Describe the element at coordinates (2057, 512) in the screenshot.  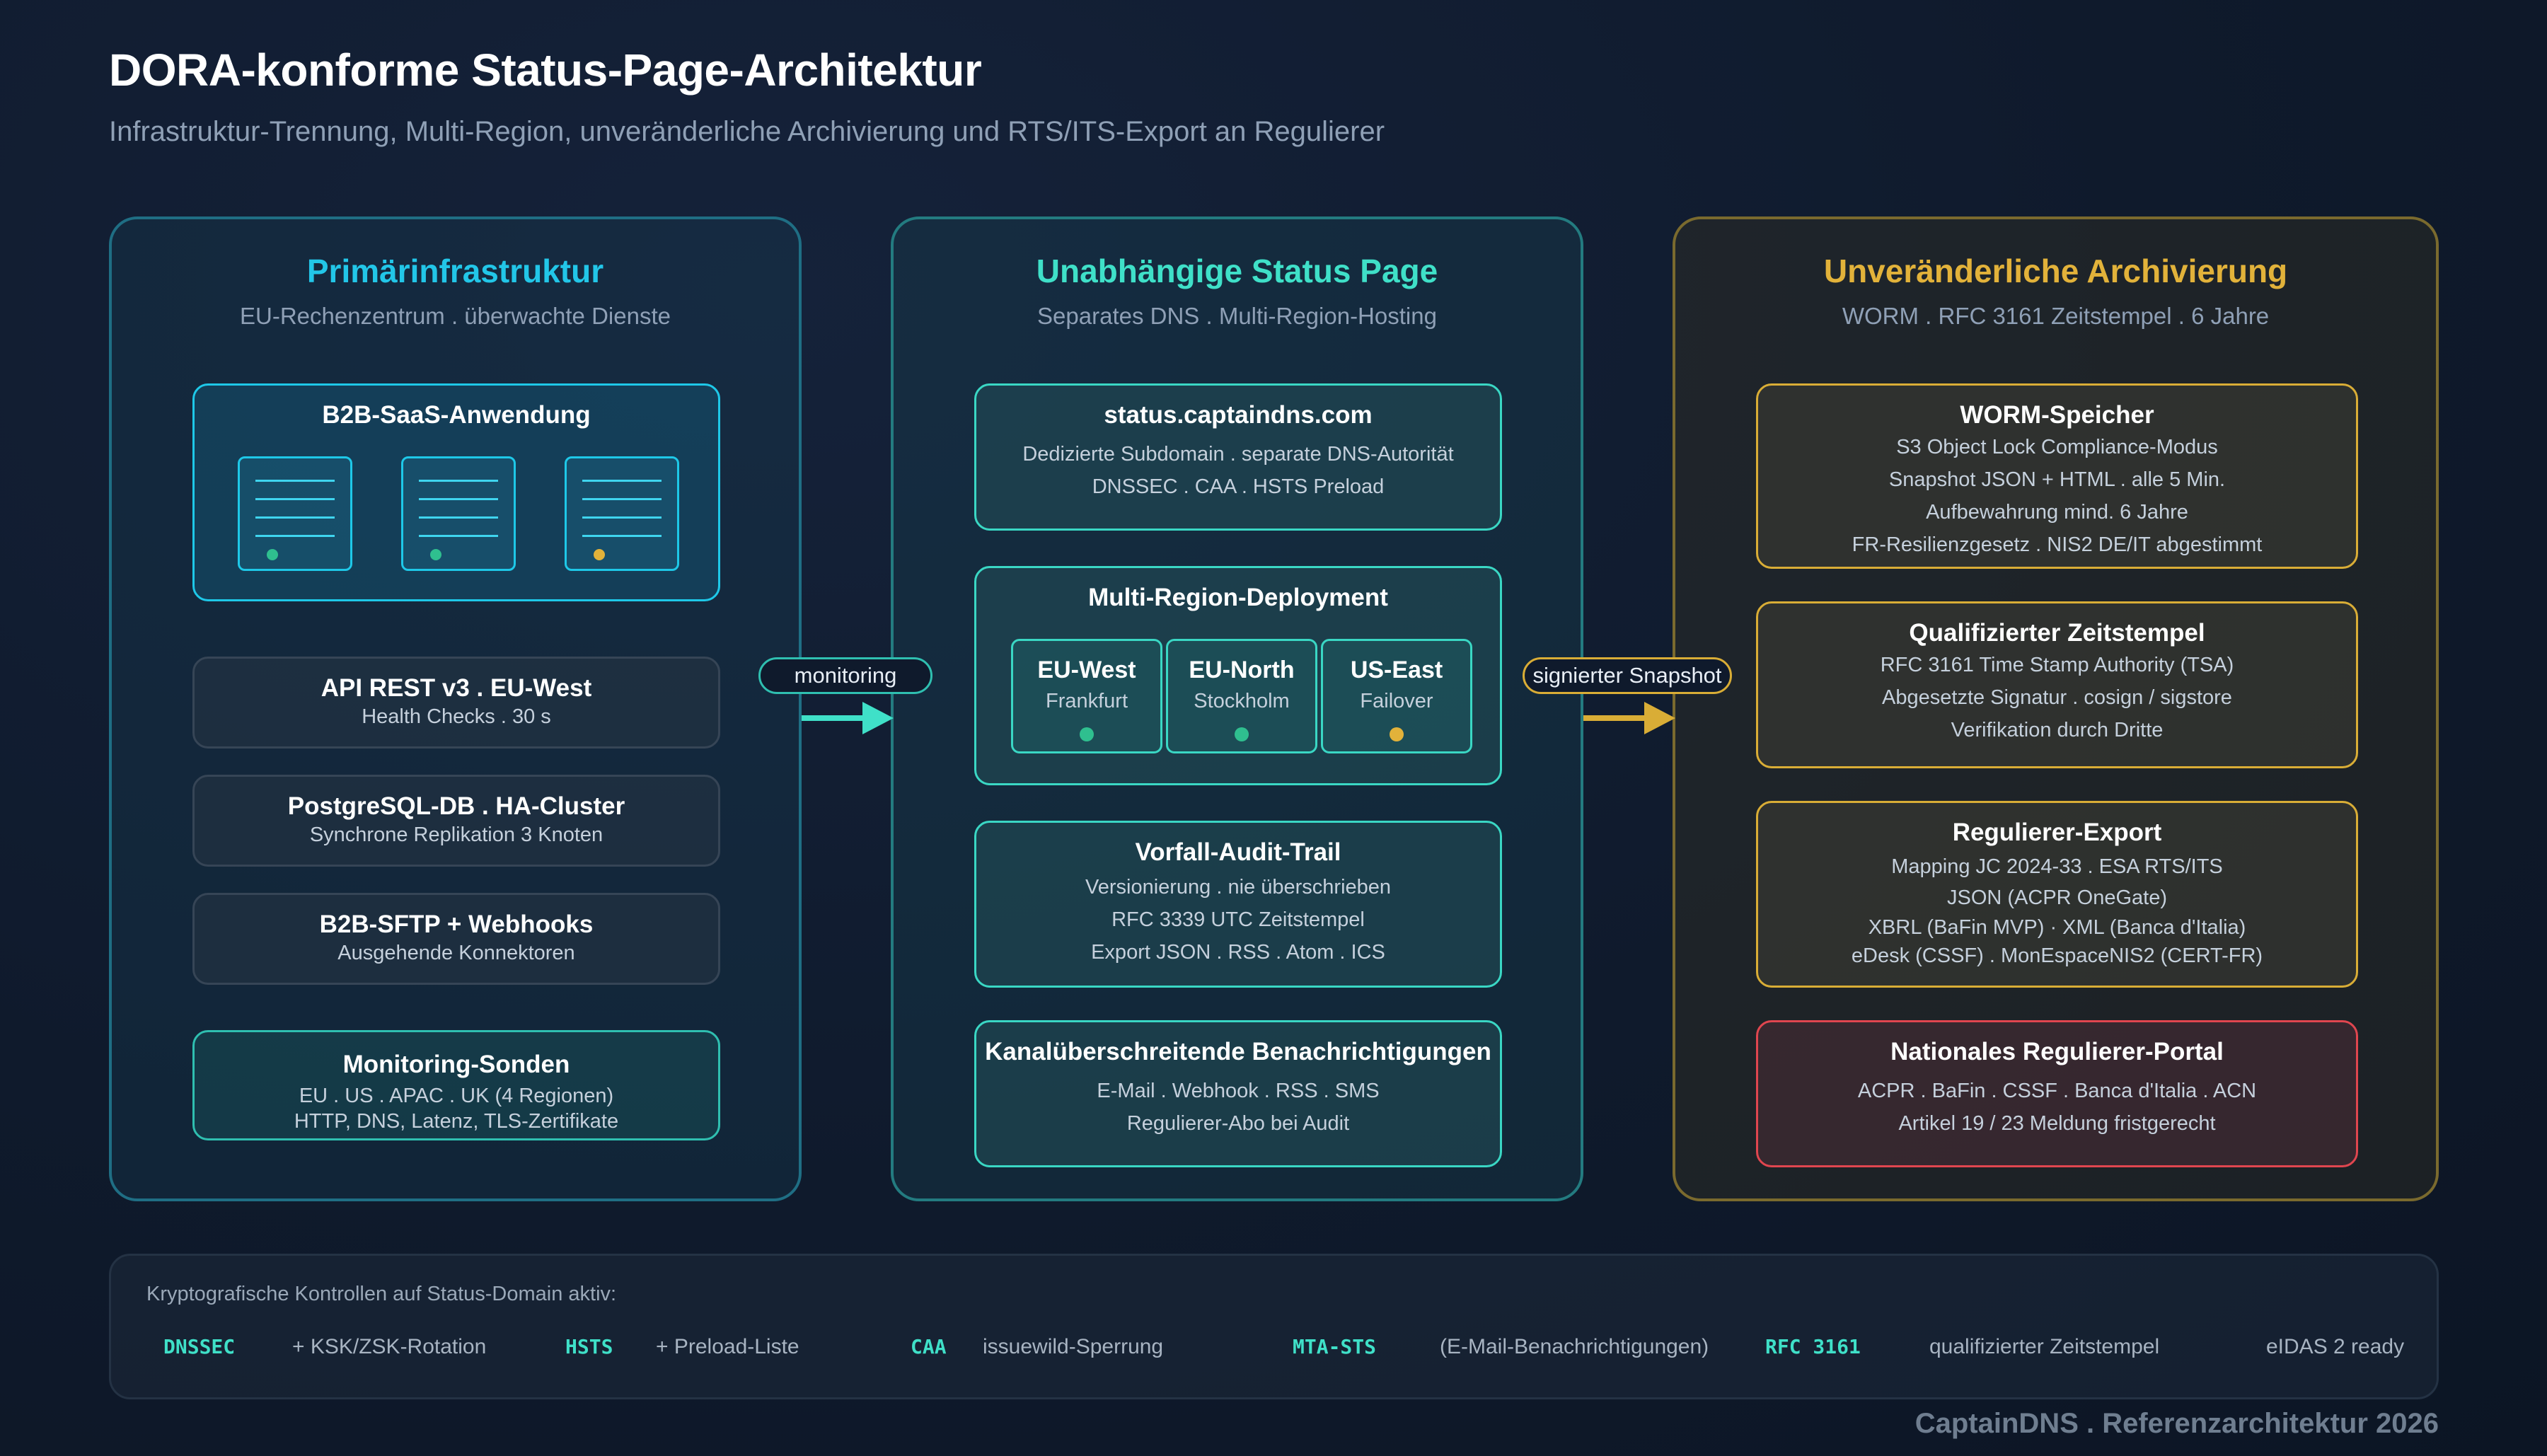
I see `worm-storage-line: Aufbewahrung mind. 6 Jahre` at that location.